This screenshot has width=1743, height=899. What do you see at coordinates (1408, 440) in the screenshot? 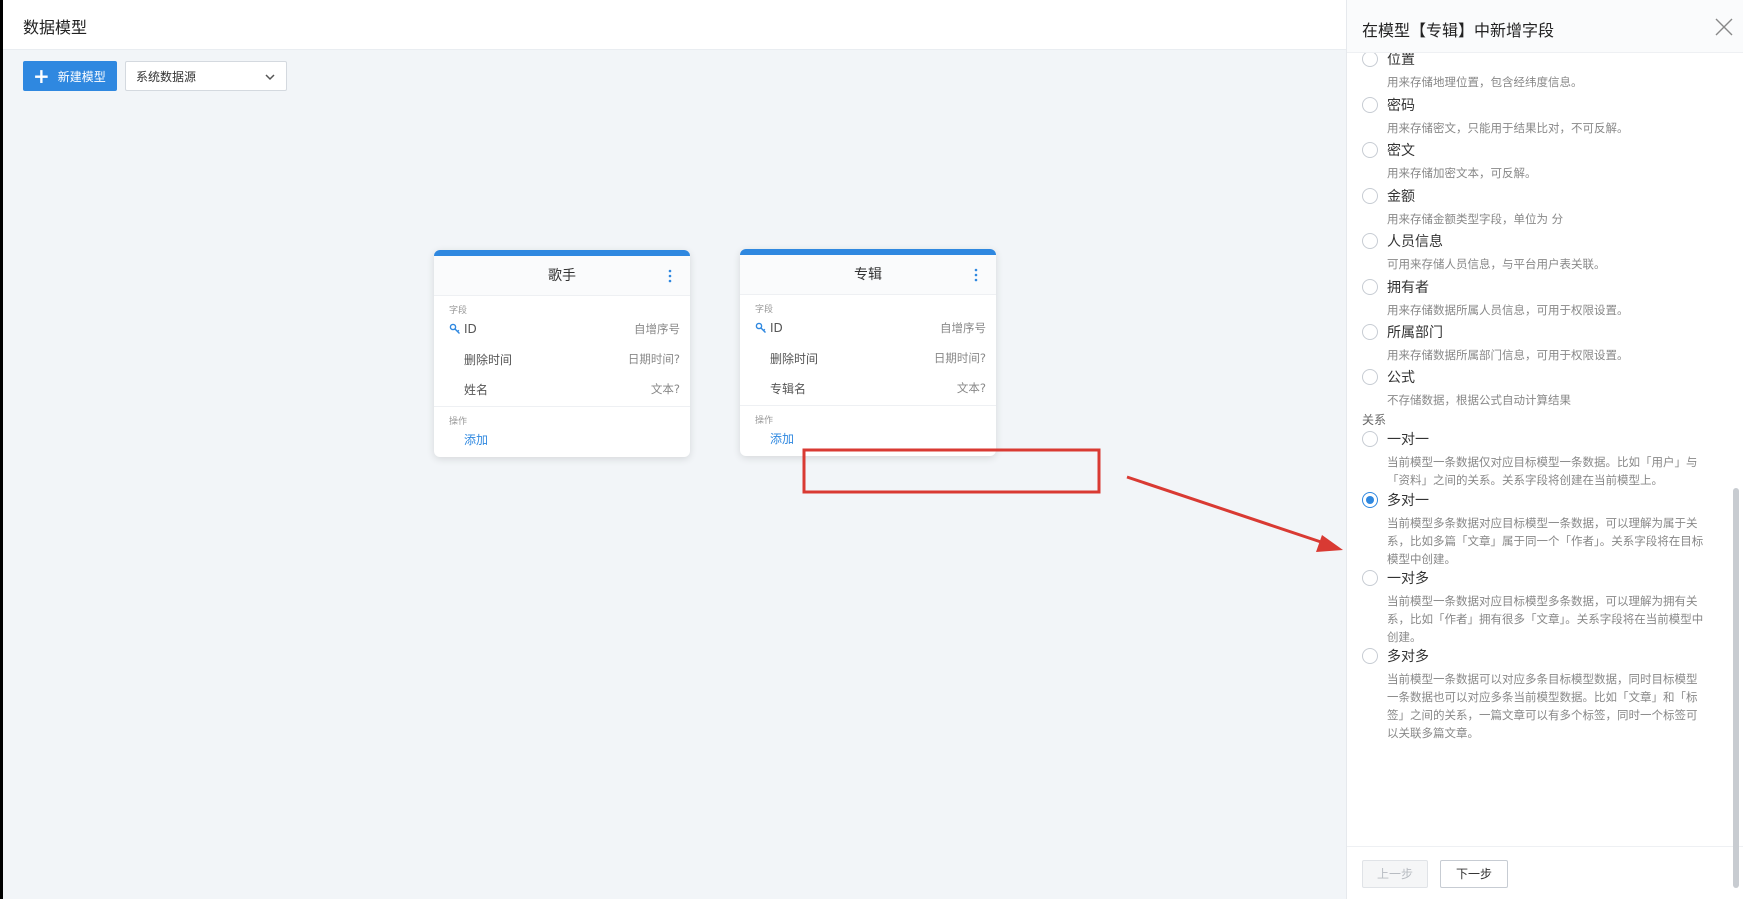
I see `option-label: 一对一` at bounding box center [1408, 440].